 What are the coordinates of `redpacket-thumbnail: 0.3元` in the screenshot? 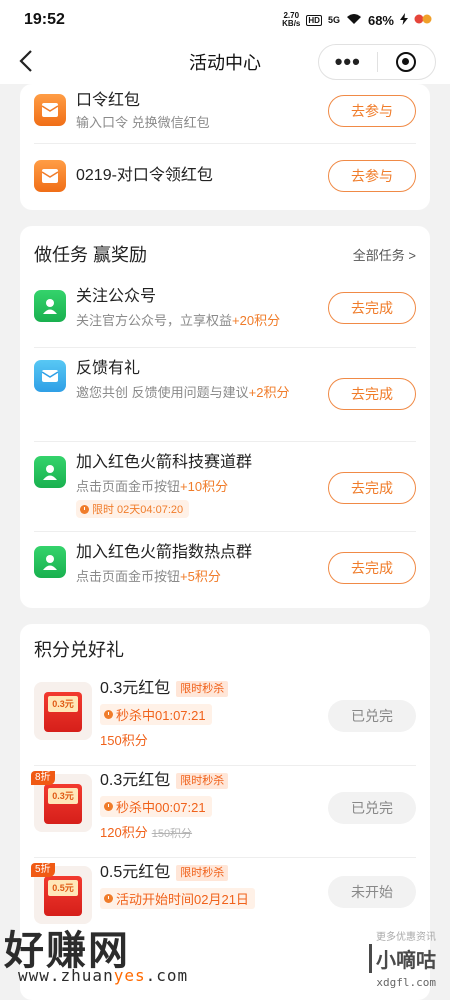 It's located at (63, 711).